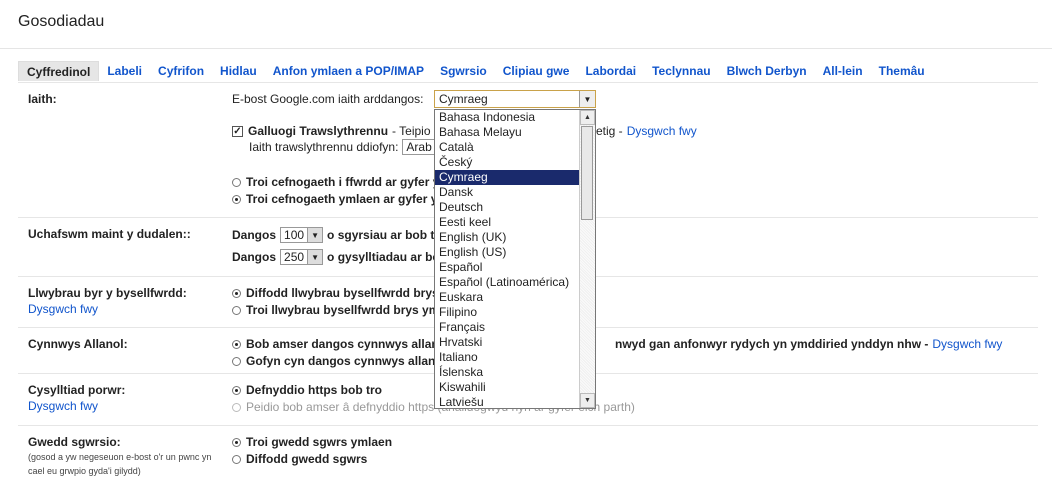 This screenshot has height=486, width=1052. Describe the element at coordinates (507, 372) in the screenshot. I see `language-option: Íslenska` at that location.